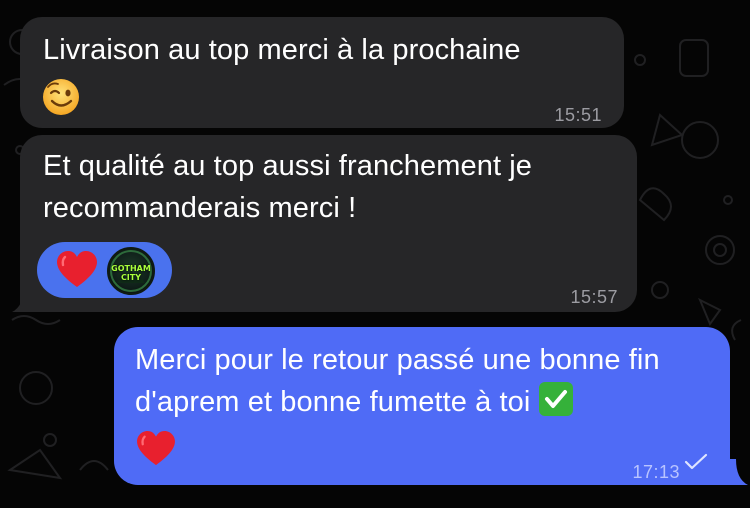 The image size is (750, 508). I want to click on wink-emoji, so click(61, 101).